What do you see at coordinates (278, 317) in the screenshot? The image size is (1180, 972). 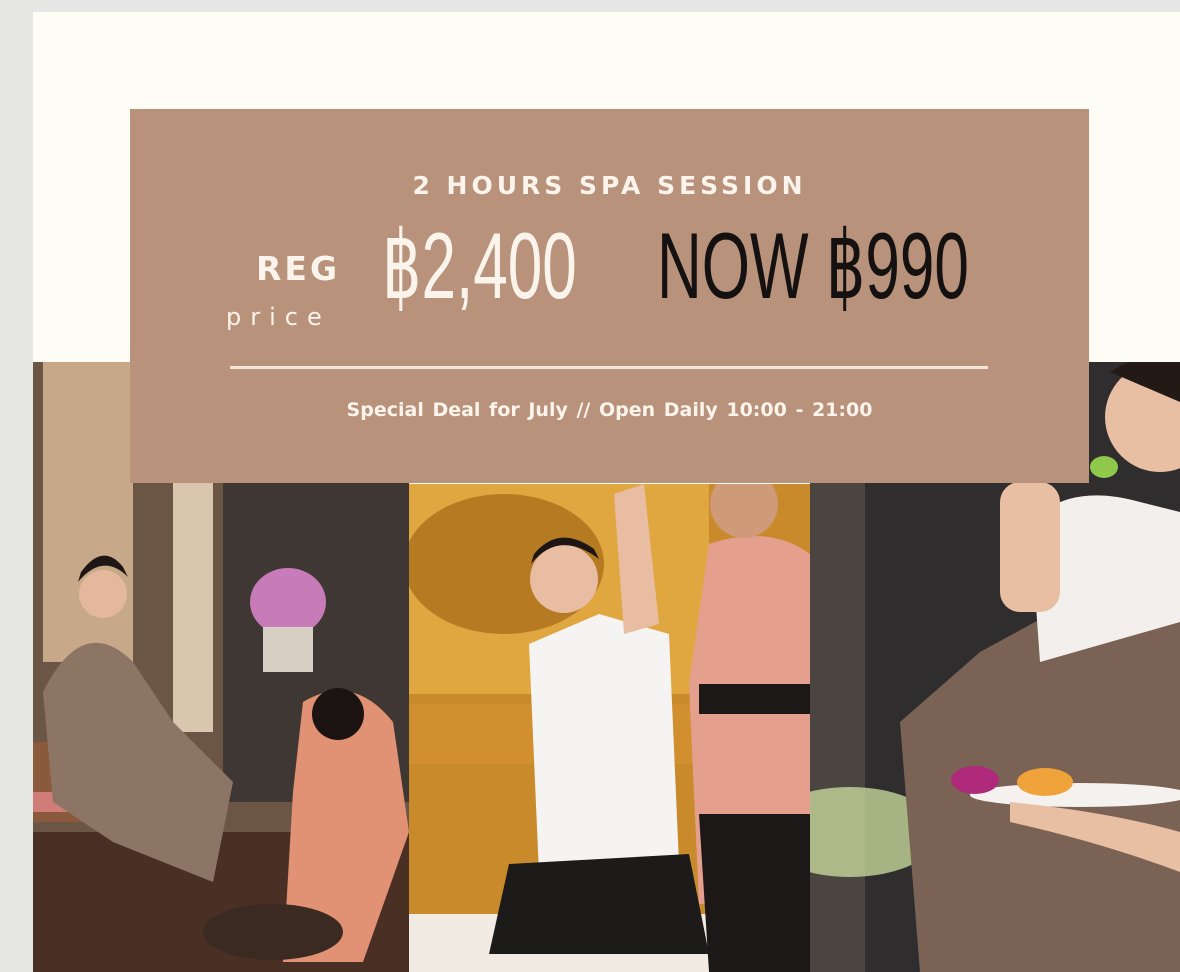 I see `price-word: price` at bounding box center [278, 317].